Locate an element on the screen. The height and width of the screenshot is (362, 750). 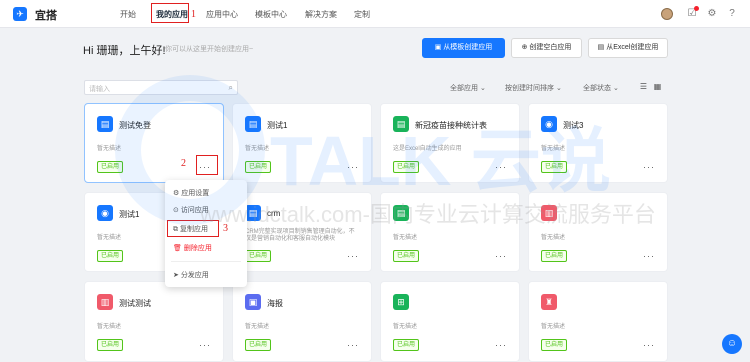
app-card: ▣ 海报 暂无描述 已启用 ··· is located at coordinates (302, 321).